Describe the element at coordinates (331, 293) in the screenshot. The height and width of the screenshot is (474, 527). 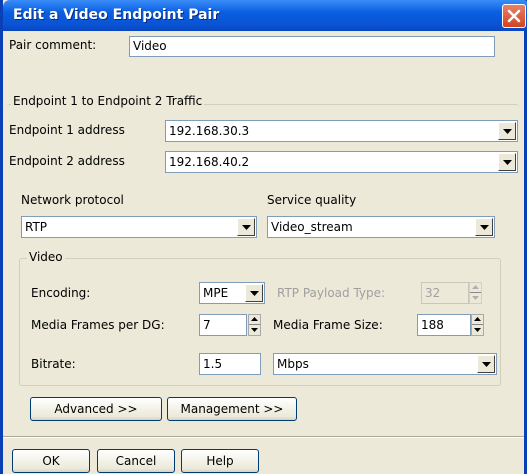
I see `rtp-payload-label: RTP Payload Type:` at that location.